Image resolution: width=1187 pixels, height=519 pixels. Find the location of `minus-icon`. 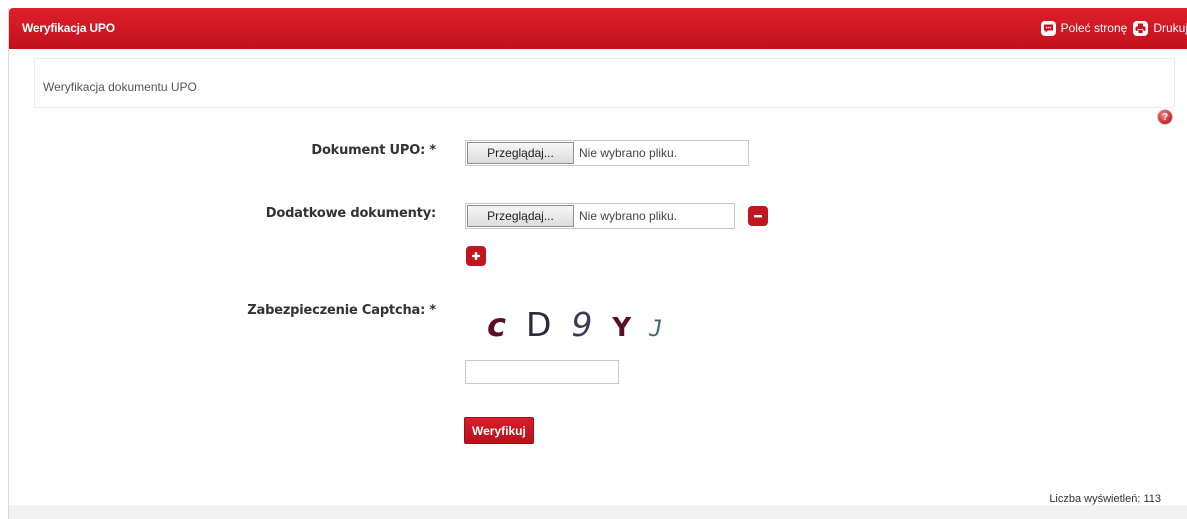

minus-icon is located at coordinates (758, 216).